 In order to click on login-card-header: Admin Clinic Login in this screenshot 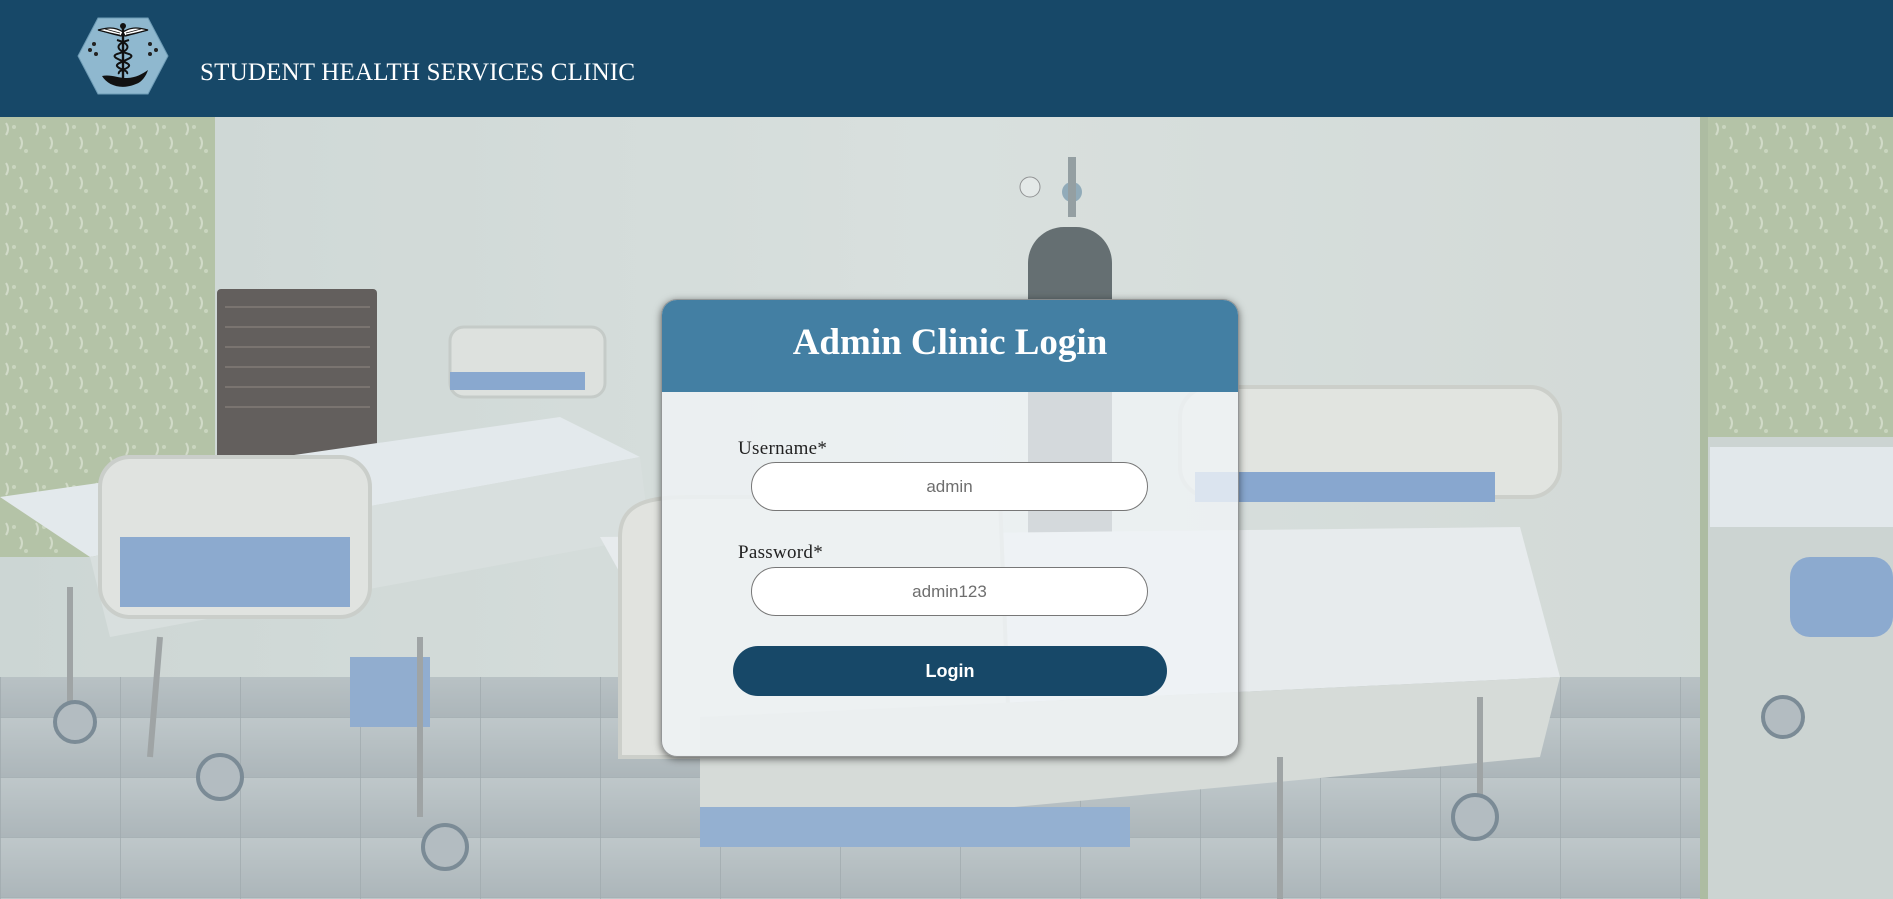, I will do `click(950, 346)`.